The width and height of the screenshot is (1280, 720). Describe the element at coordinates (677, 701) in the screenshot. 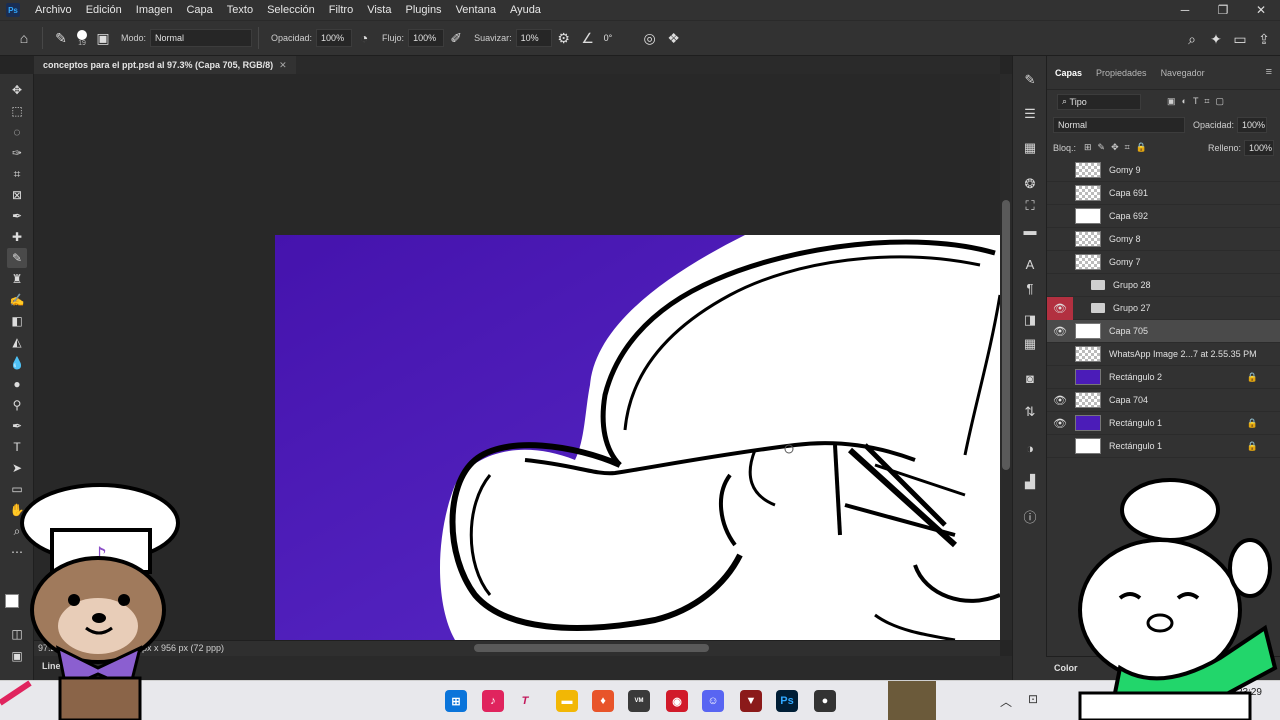

I see `music-app-icon: ◉` at that location.